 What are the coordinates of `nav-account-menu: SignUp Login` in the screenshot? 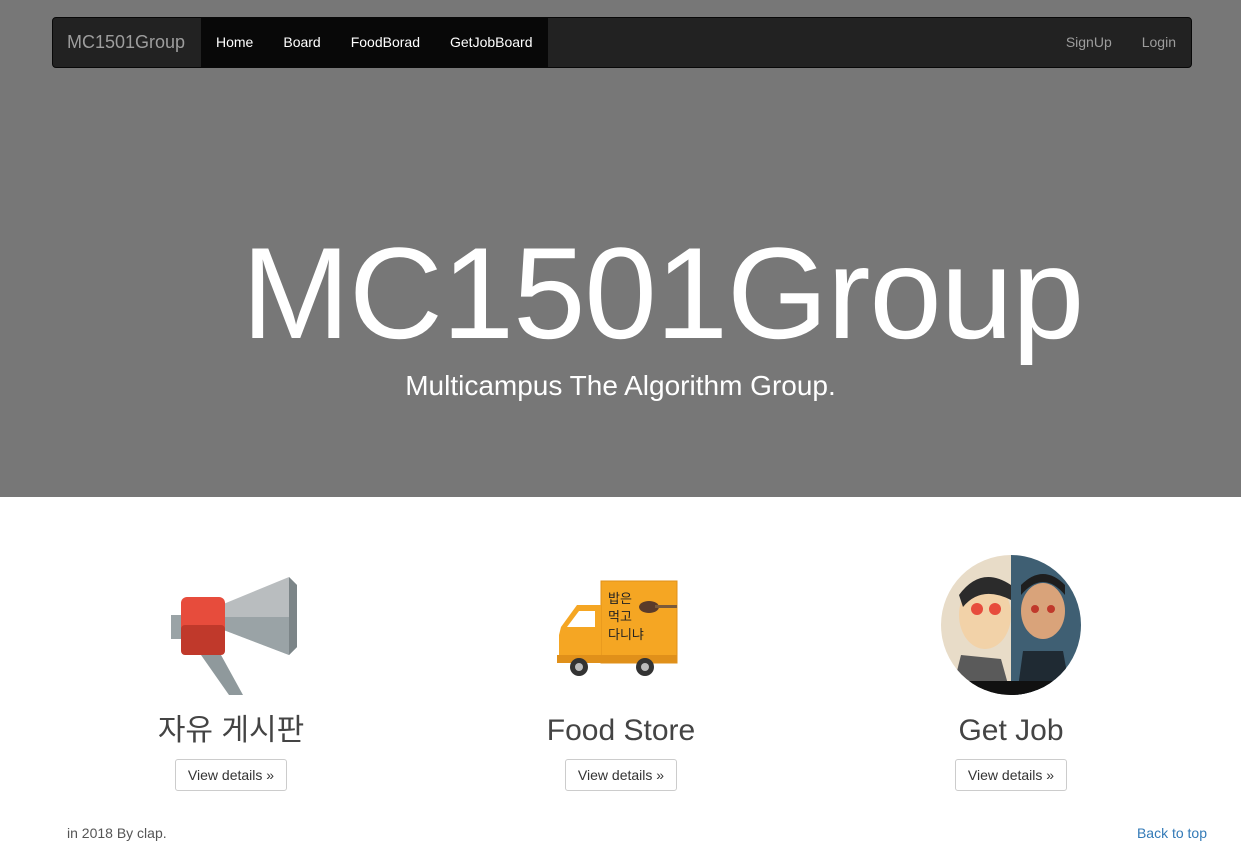 It's located at (1121, 42).